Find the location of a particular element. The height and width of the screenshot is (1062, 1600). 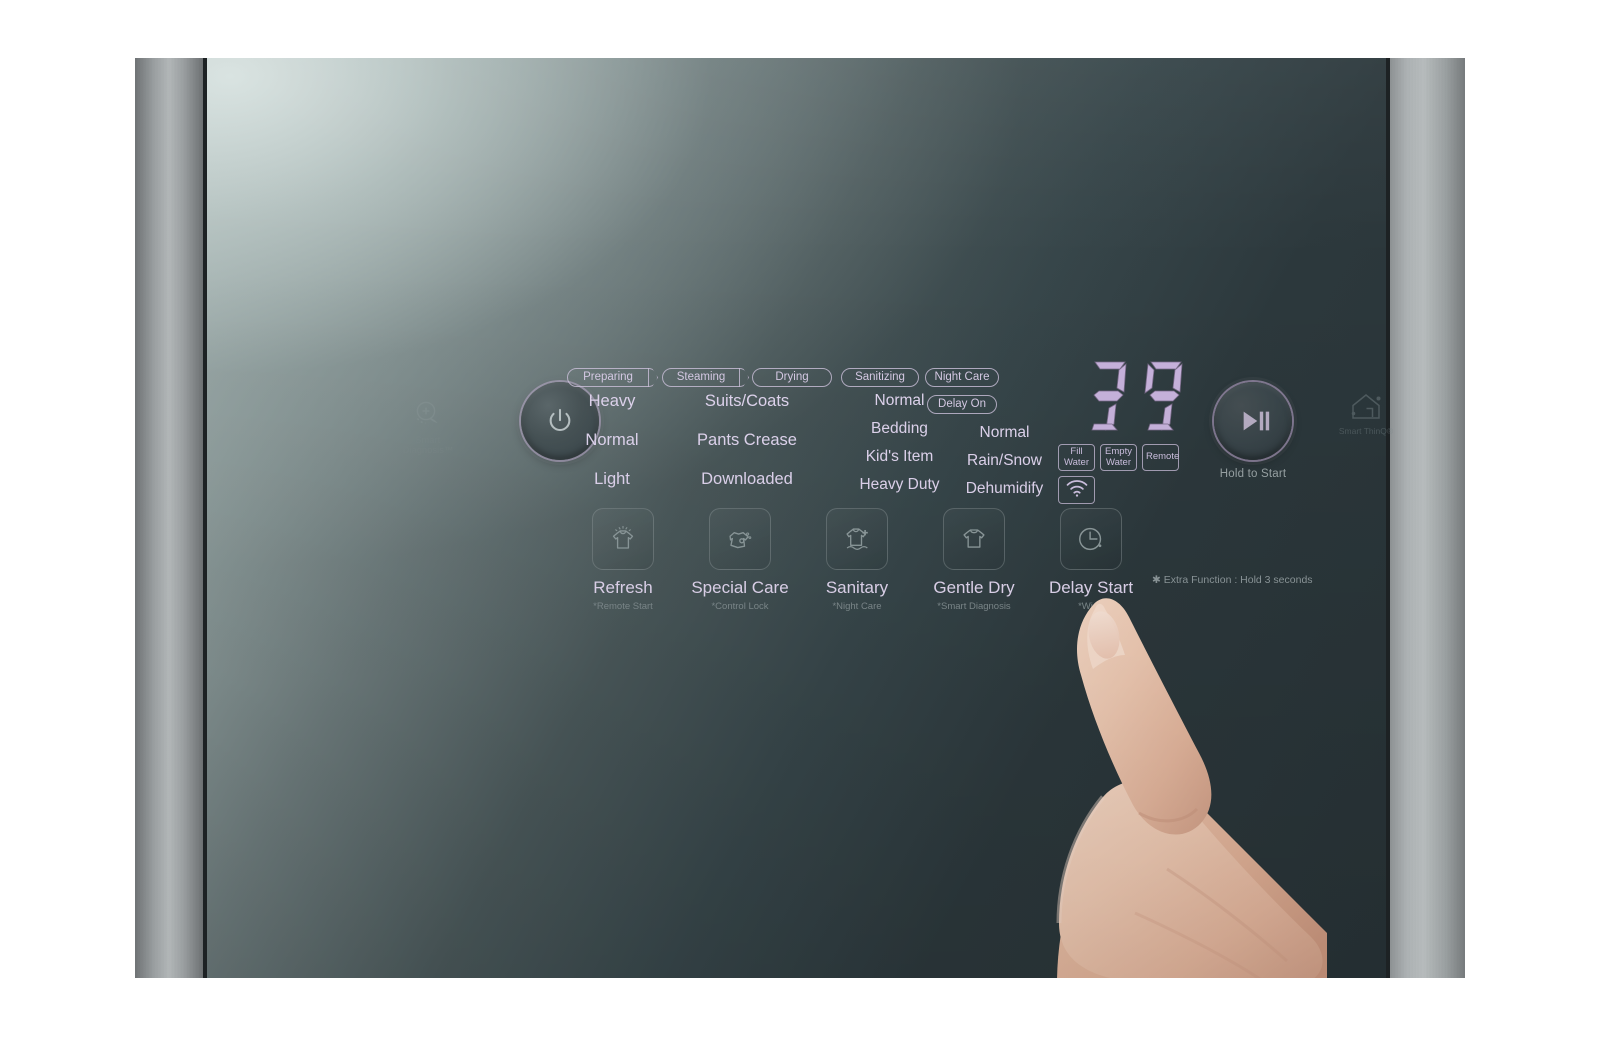

display-indicators: Fill Water Empty Water Remote is located at coordinates (1122, 474).